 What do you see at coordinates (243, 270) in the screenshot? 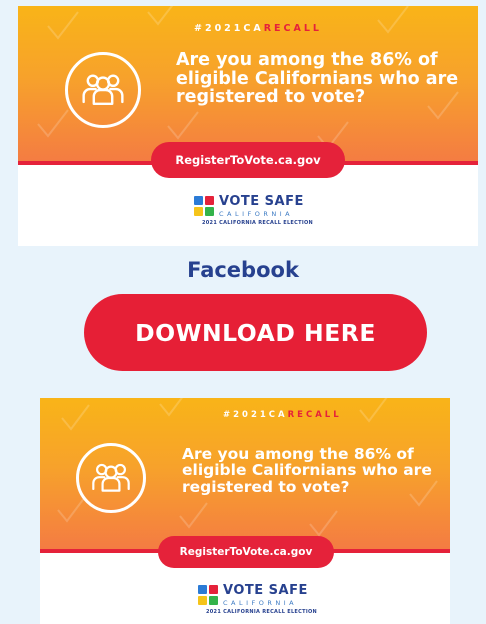
I see `section-label-facebook: Facebook` at bounding box center [243, 270].